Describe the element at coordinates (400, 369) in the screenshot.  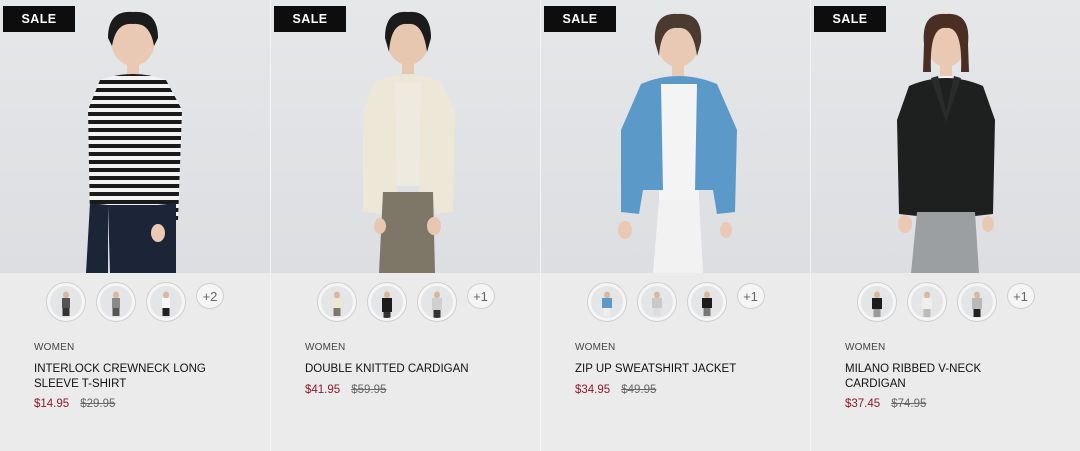
I see `product-name: DOUBLE KNITTED CARDIGAN` at that location.